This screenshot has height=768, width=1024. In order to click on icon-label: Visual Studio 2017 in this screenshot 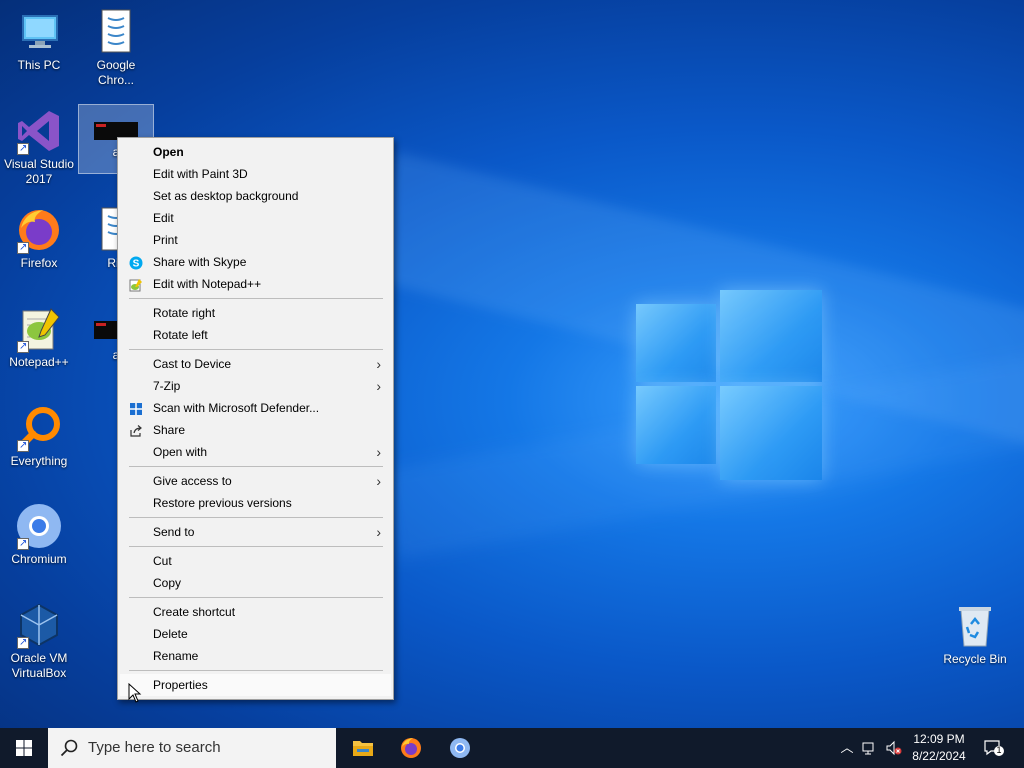, I will do `click(39, 171)`.